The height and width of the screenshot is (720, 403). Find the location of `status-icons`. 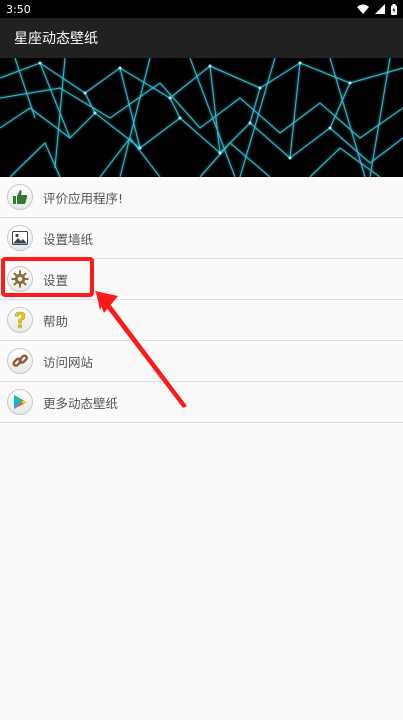

status-icons is located at coordinates (377, 9).